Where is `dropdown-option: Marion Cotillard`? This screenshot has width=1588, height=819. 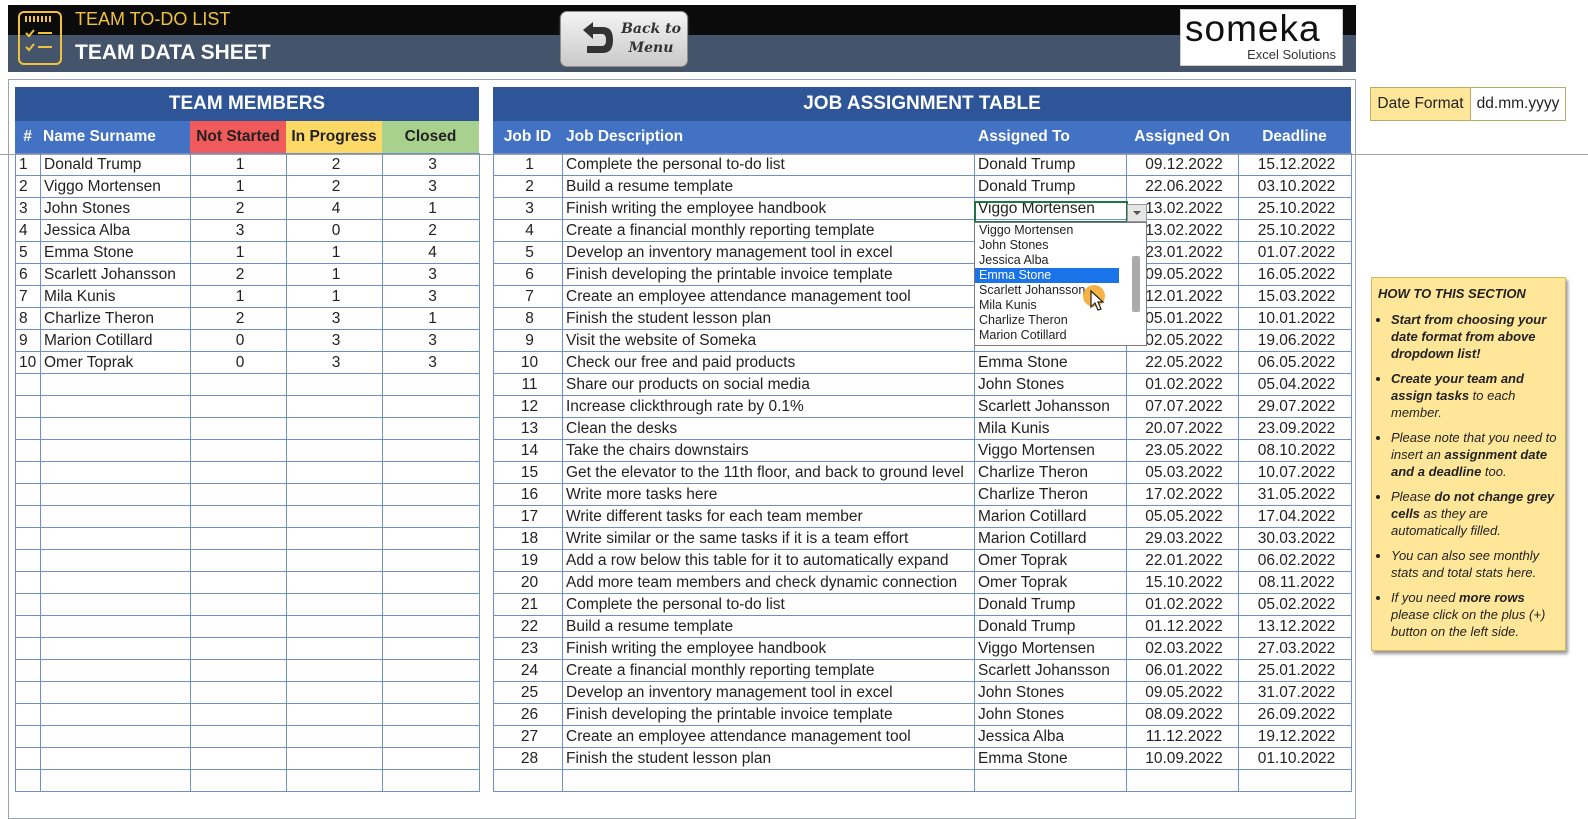
dropdown-option: Marion Cotillard is located at coordinates (1047, 335).